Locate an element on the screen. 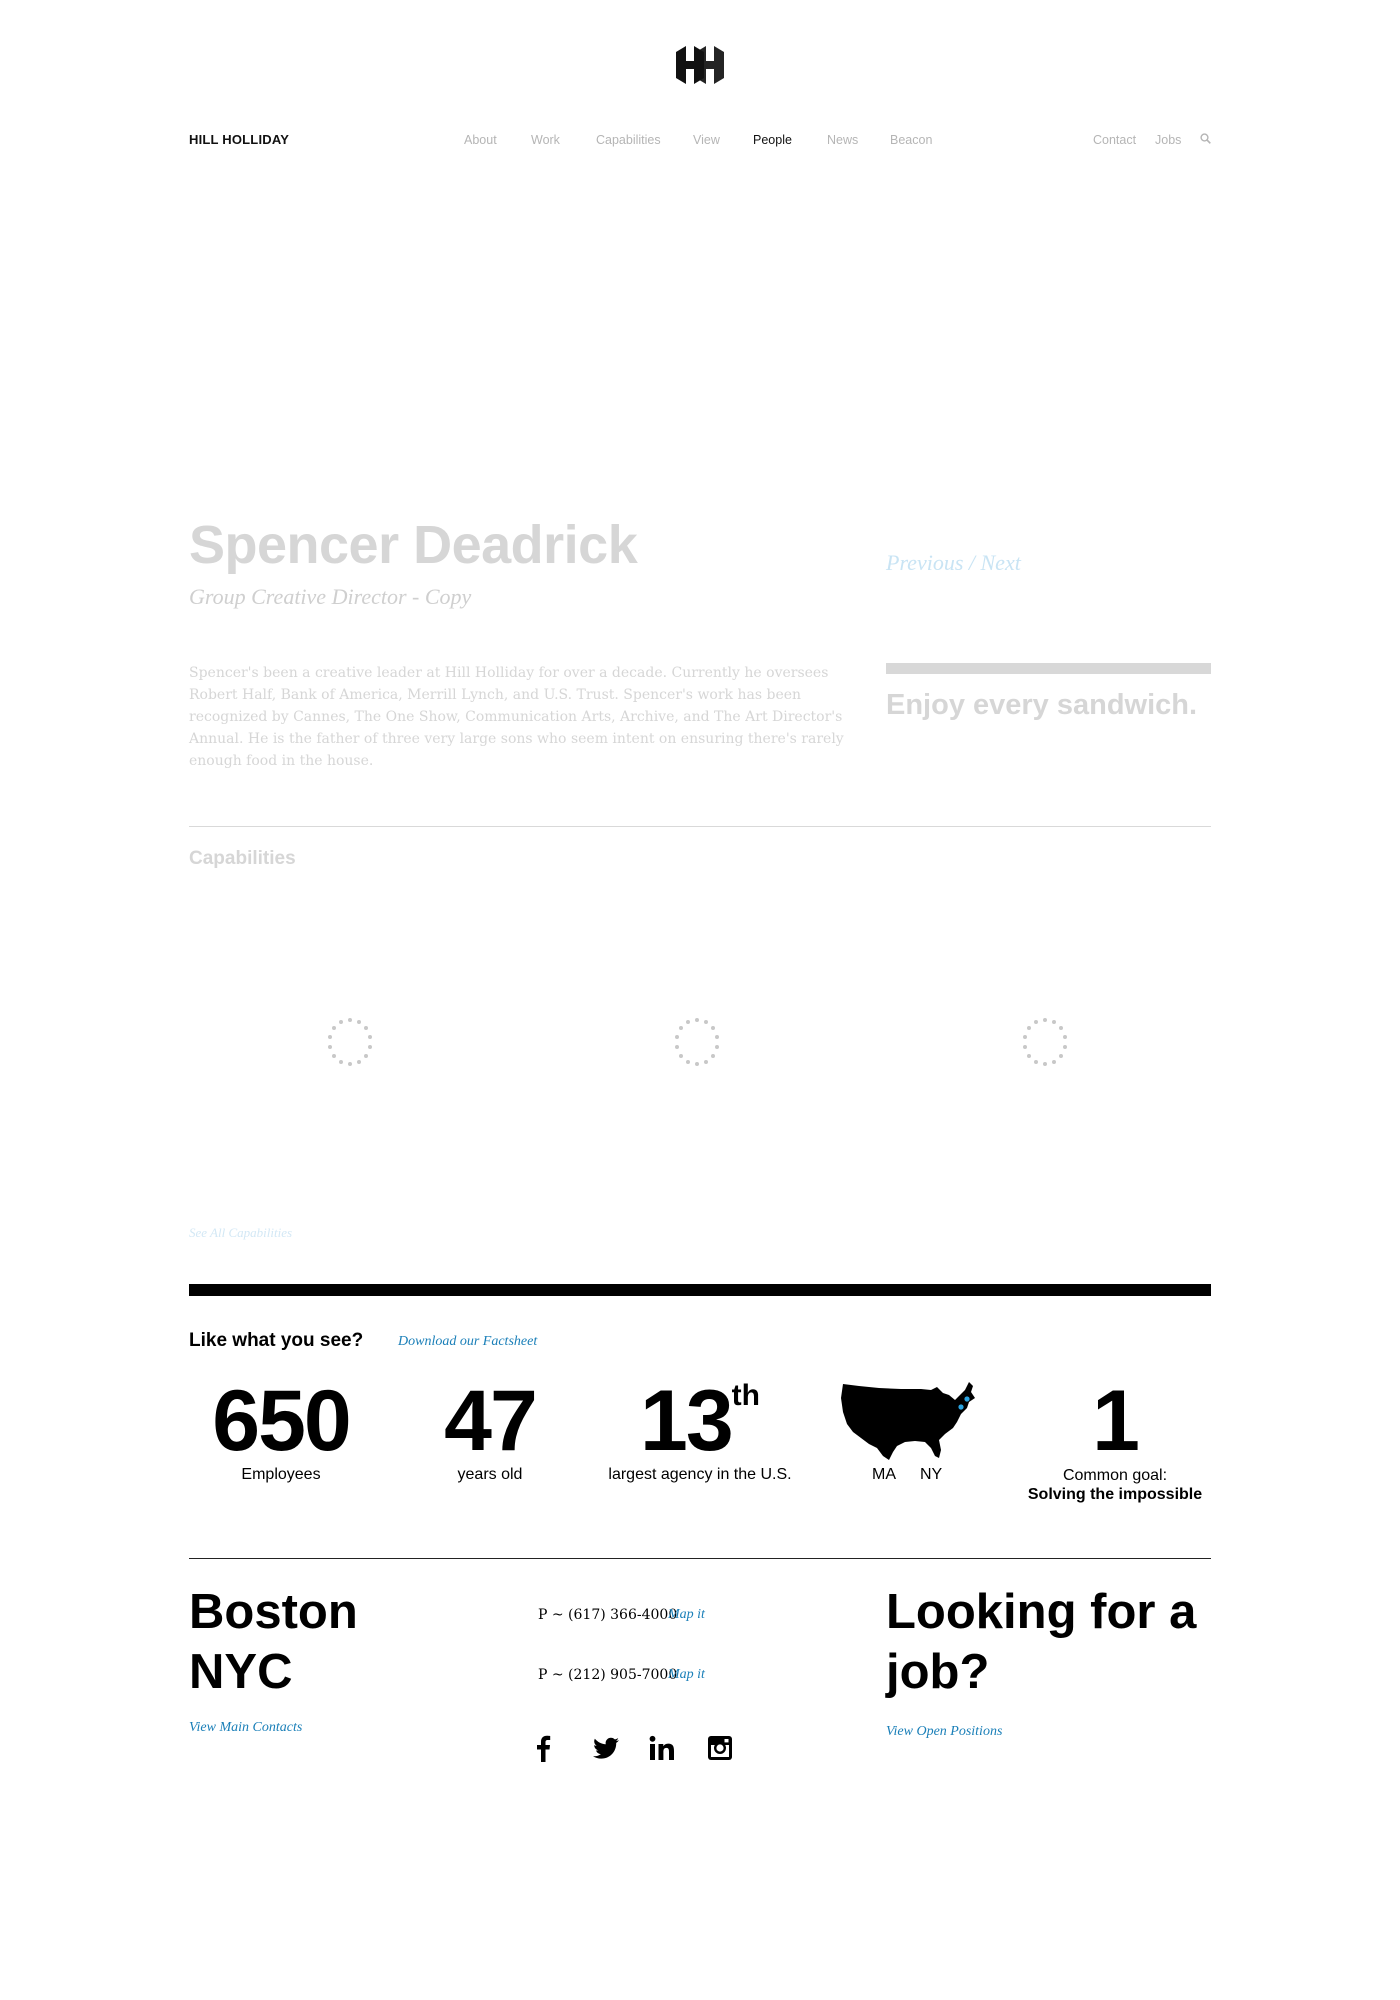 The image size is (1400, 2000). person-name: Spencer Deadrick is located at coordinates (413, 545).